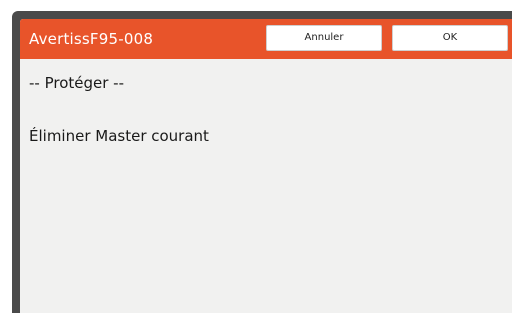  Describe the element at coordinates (119, 136) in the screenshot. I see `message-body: Éliminer Master courant` at that location.